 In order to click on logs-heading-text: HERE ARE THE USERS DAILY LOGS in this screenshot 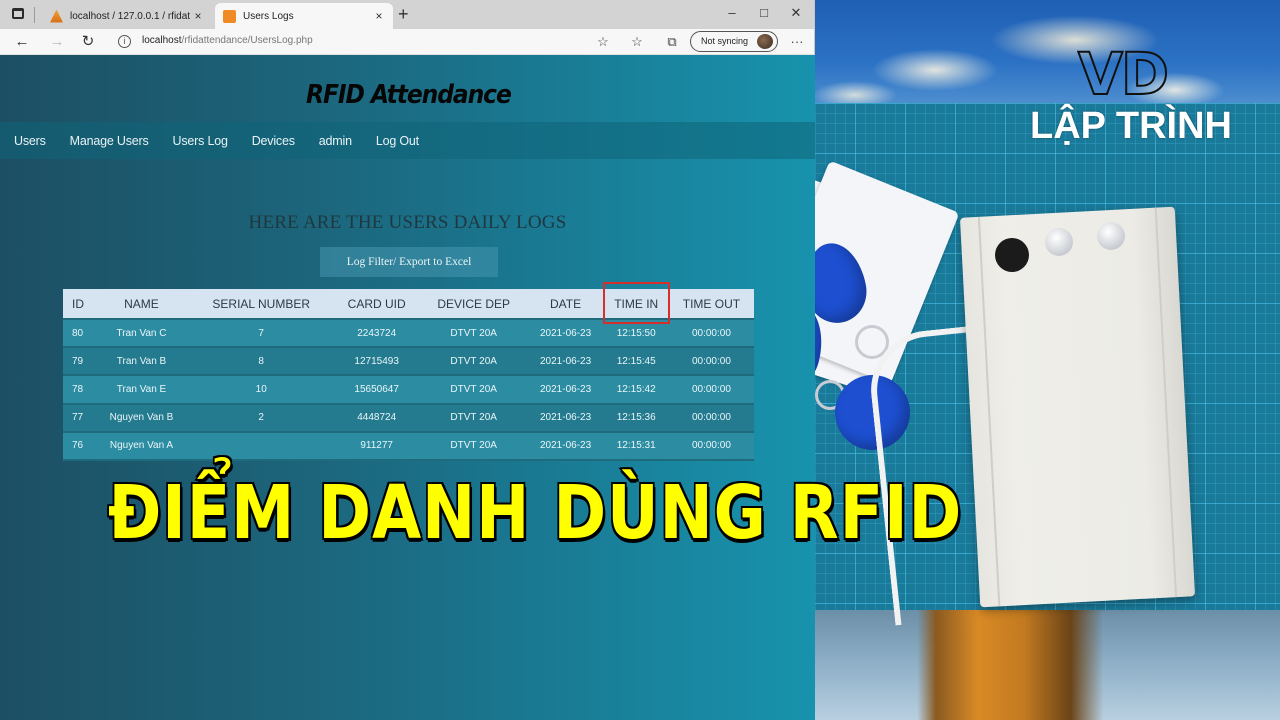, I will do `click(407, 222)`.